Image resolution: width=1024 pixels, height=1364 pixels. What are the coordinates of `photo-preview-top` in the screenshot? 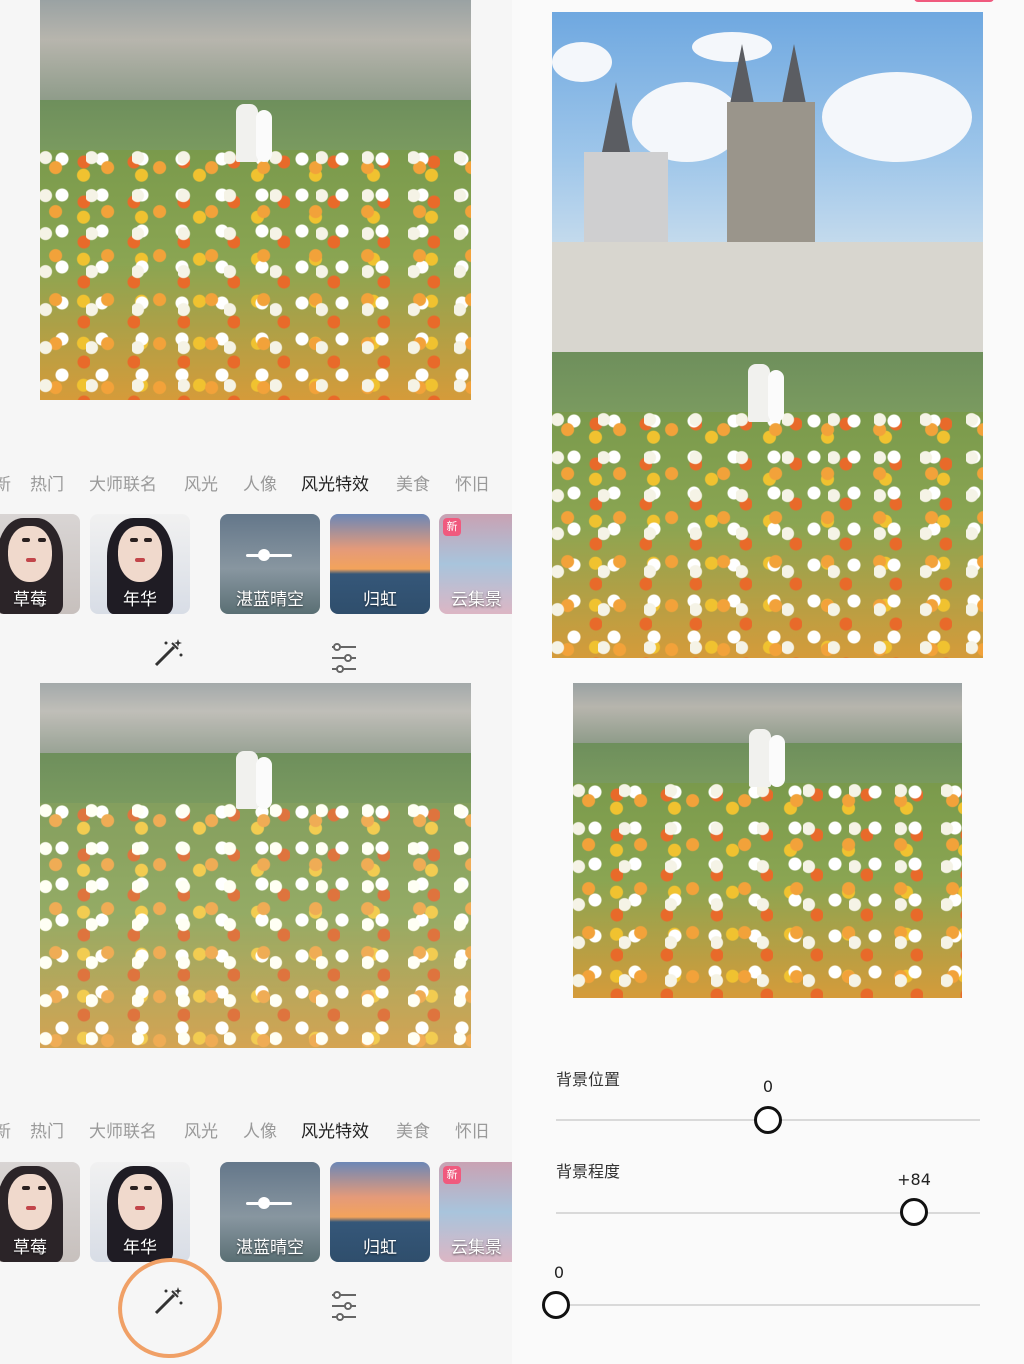 It's located at (255, 200).